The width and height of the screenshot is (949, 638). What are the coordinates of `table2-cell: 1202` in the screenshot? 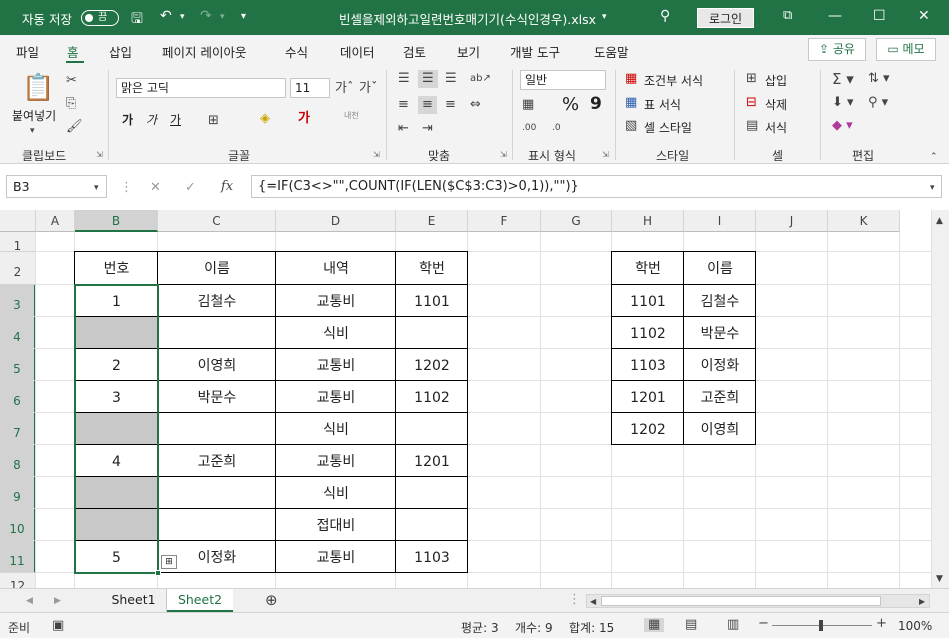 It's located at (648, 429).